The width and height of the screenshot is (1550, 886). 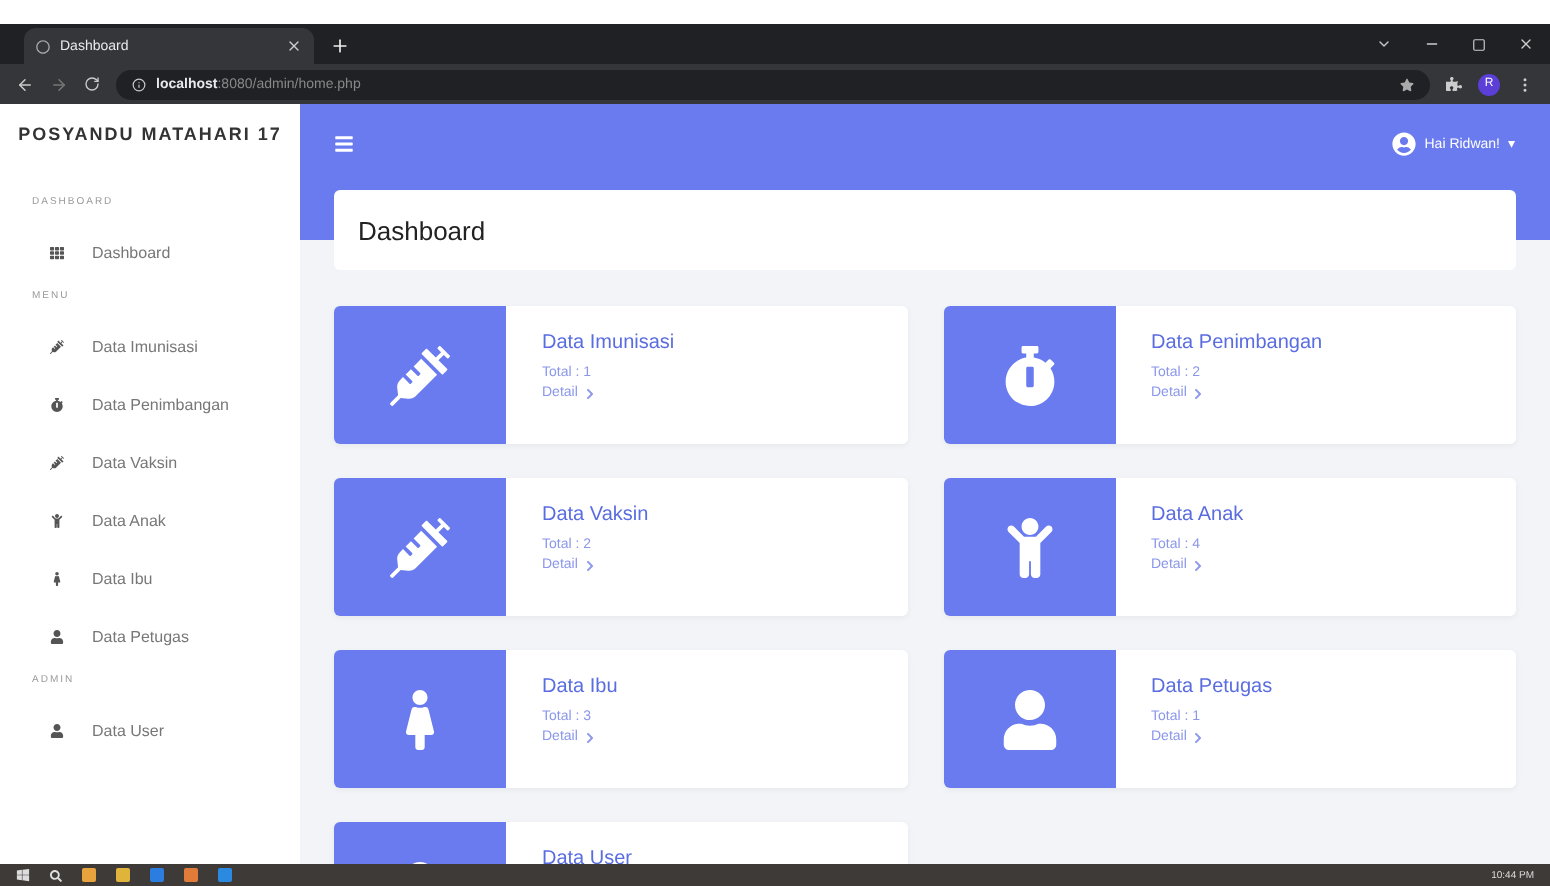 What do you see at coordinates (139, 84) in the screenshot?
I see `info-icon` at bounding box center [139, 84].